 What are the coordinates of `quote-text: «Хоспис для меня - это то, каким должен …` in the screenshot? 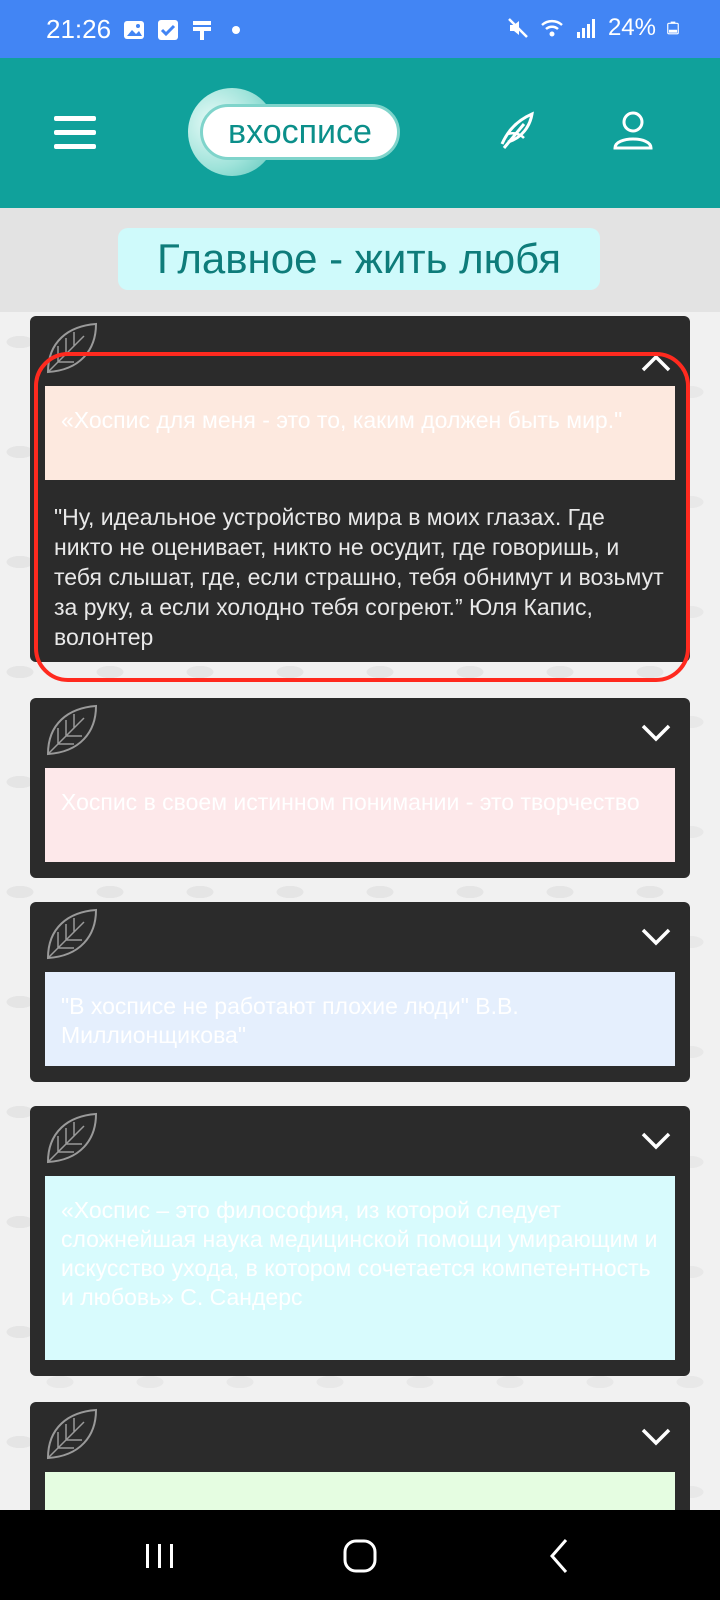 It's located at (360, 433).